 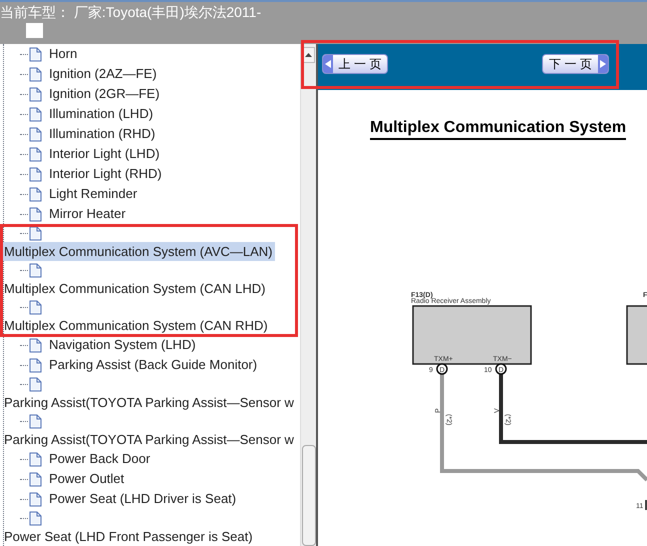 I want to click on tree-item: Horn, so click(x=63, y=54).